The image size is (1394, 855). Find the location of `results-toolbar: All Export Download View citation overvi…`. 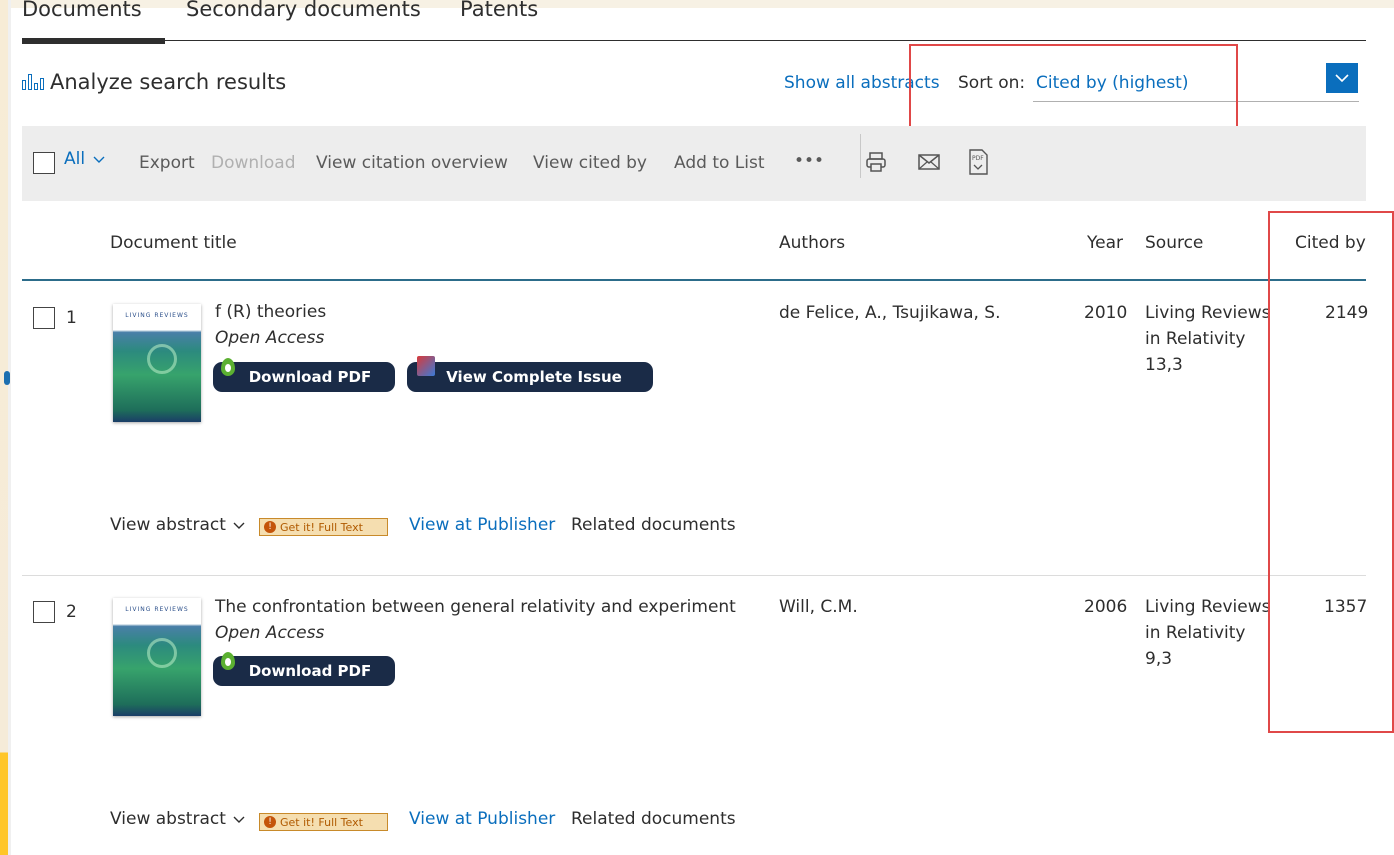

results-toolbar: All Export Download View citation overvi… is located at coordinates (694, 163).